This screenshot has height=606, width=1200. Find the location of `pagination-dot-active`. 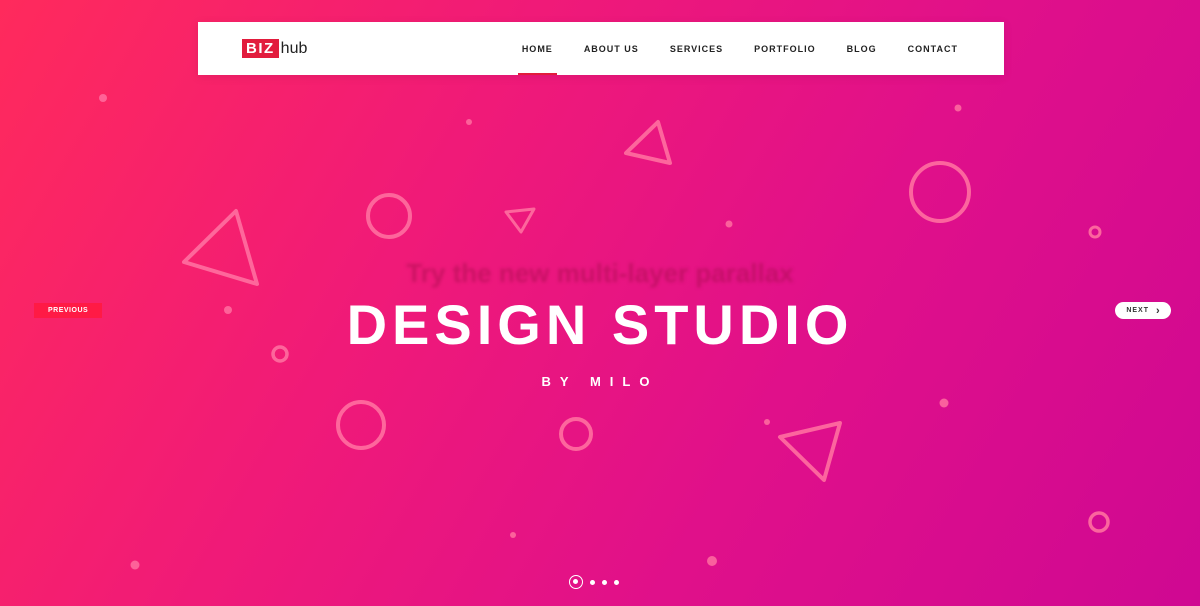

pagination-dot-active is located at coordinates (576, 582).